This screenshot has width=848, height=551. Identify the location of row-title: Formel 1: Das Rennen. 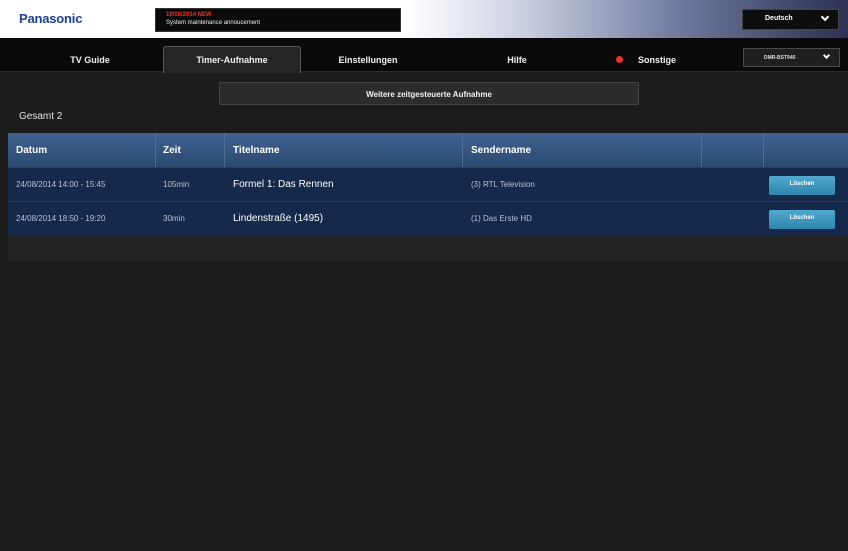
(283, 184).